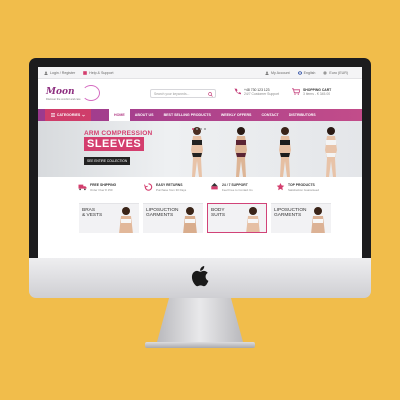 The height and width of the screenshot is (400, 400). Describe the element at coordinates (296, 91) in the screenshot. I see `cart-icon` at that location.